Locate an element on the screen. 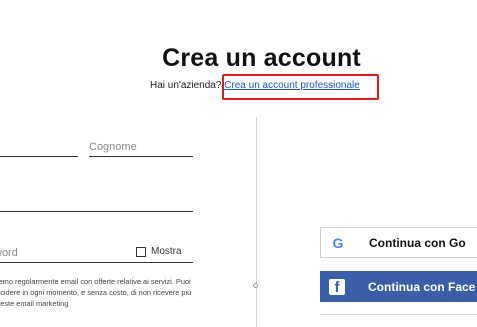  show-password-label: Mostra is located at coordinates (166, 251).